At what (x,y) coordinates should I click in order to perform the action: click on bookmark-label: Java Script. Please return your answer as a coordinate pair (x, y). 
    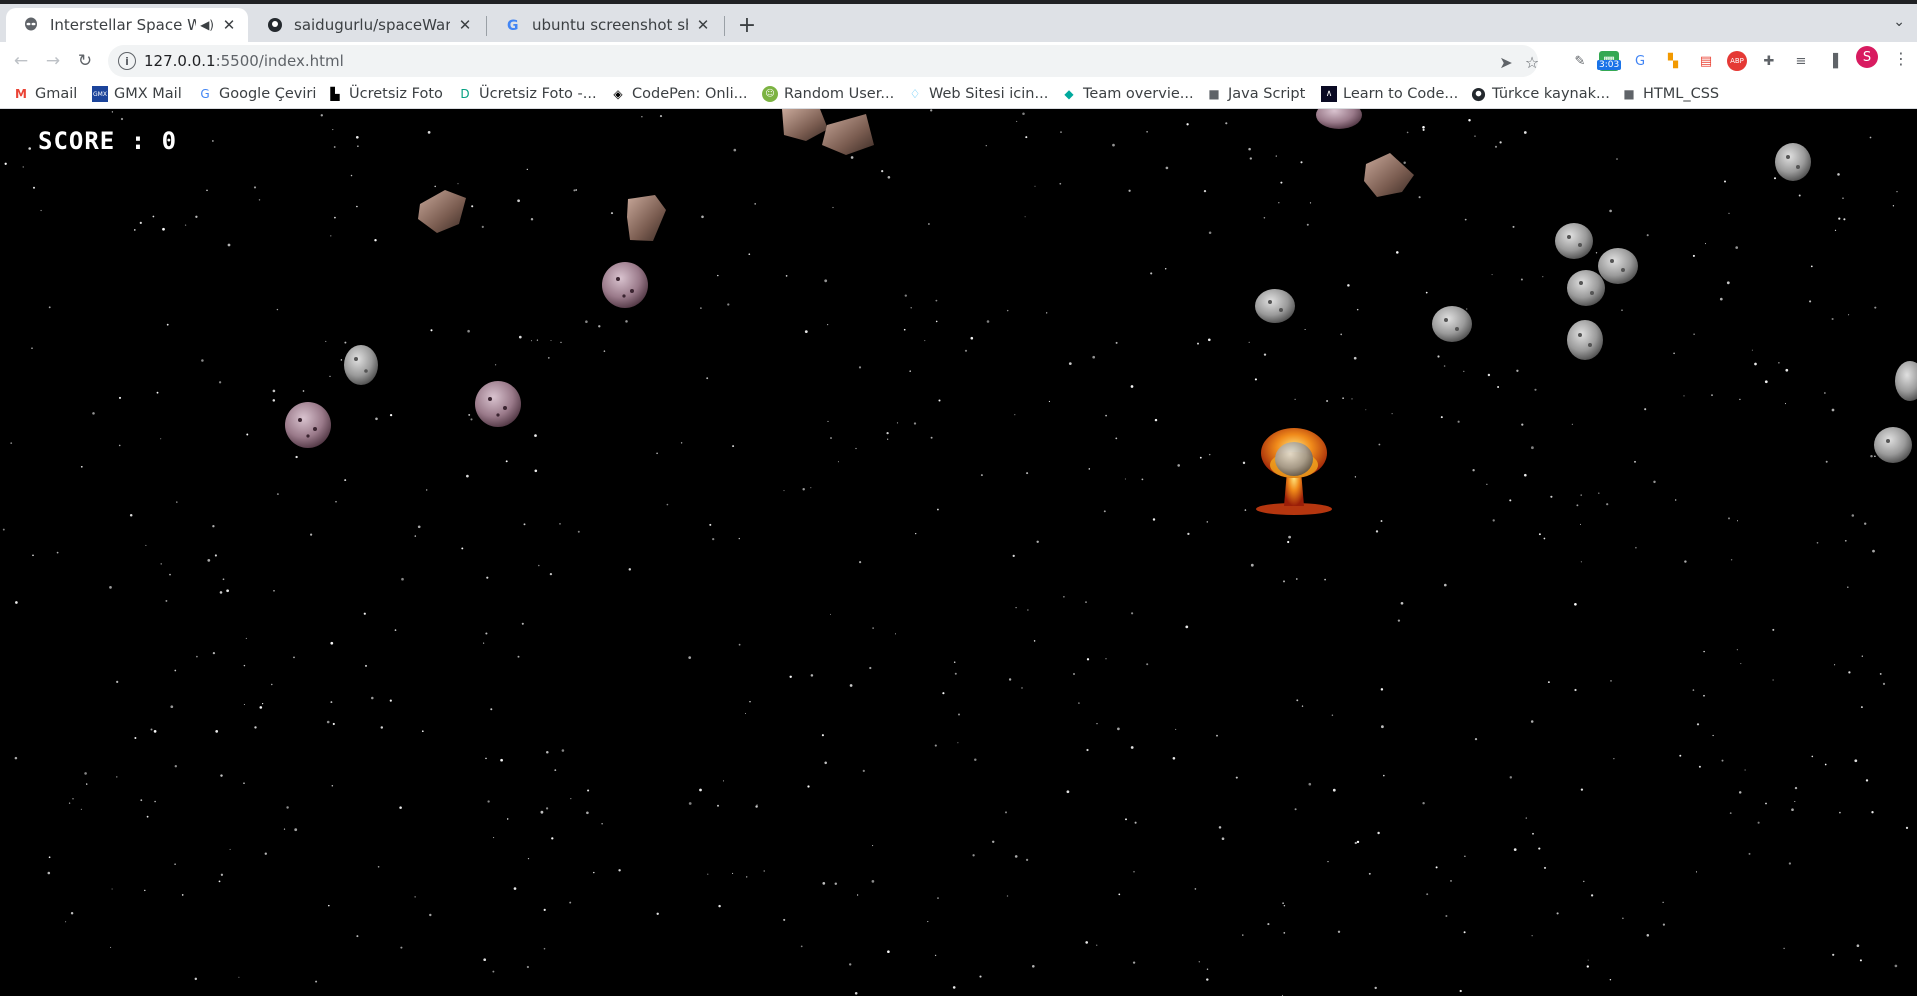
    Looking at the image, I should click on (1267, 94).